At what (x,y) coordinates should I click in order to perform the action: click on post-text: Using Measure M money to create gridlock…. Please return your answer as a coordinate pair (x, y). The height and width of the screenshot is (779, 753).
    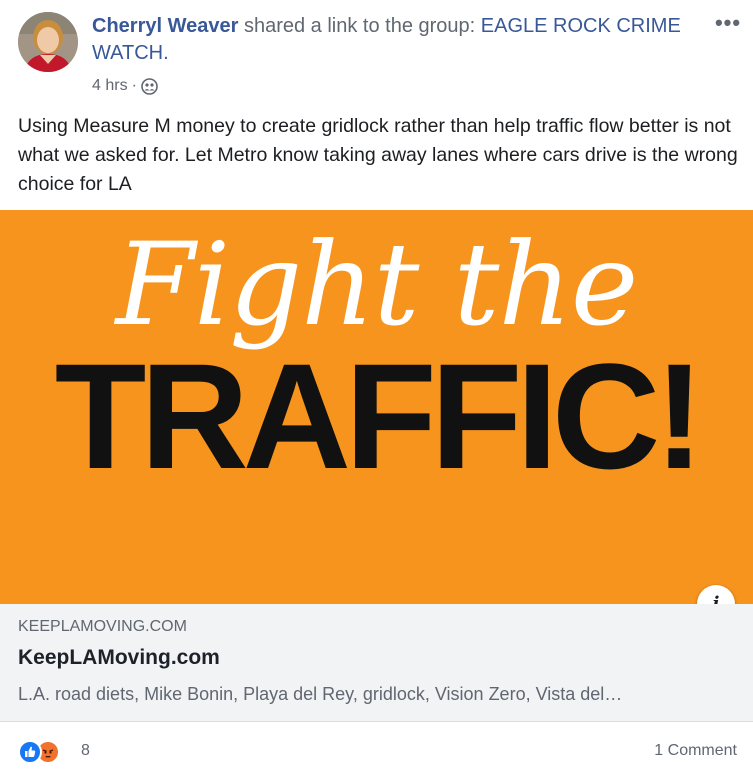
    Looking at the image, I should click on (378, 155).